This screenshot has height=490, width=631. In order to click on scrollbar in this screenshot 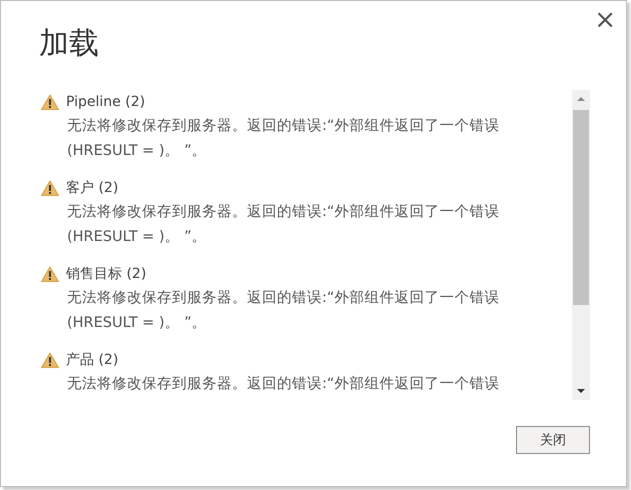, I will do `click(581, 245)`.